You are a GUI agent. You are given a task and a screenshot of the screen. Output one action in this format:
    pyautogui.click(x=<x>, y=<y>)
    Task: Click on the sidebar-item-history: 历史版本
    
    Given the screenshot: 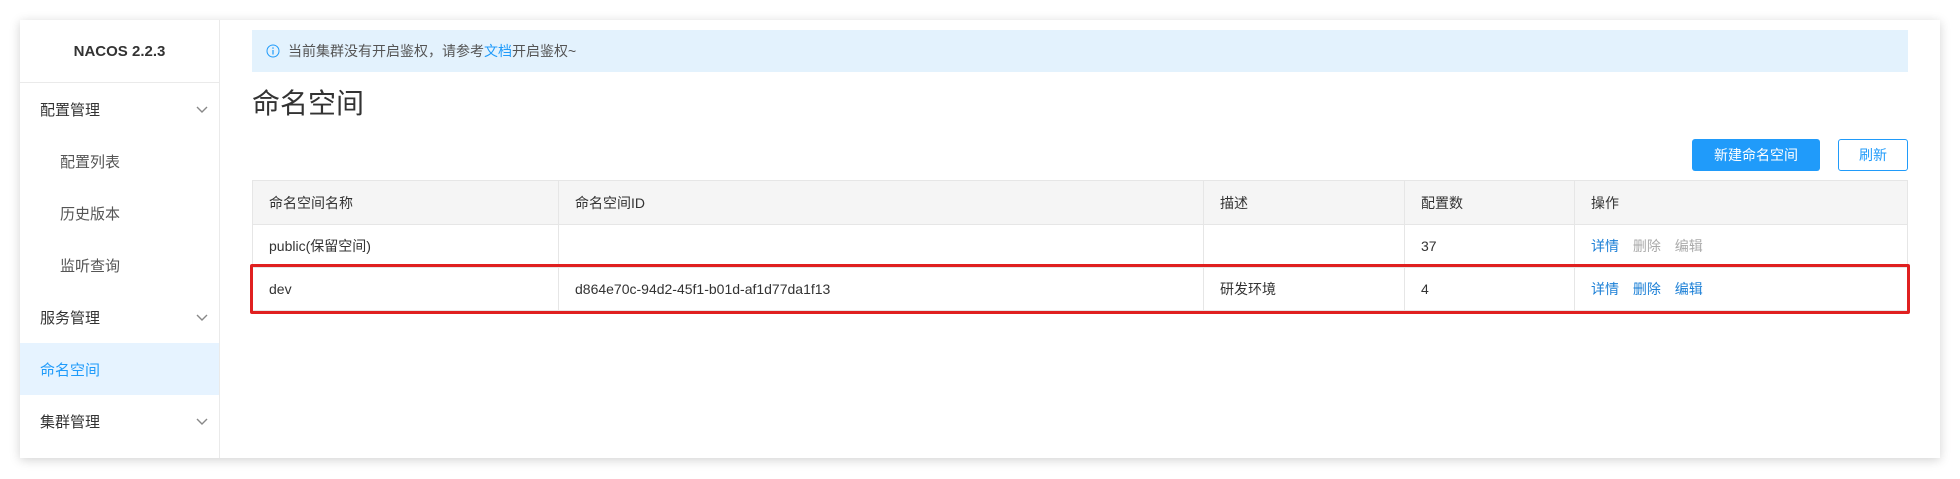 What is the action you would take?
    pyautogui.click(x=119, y=213)
    